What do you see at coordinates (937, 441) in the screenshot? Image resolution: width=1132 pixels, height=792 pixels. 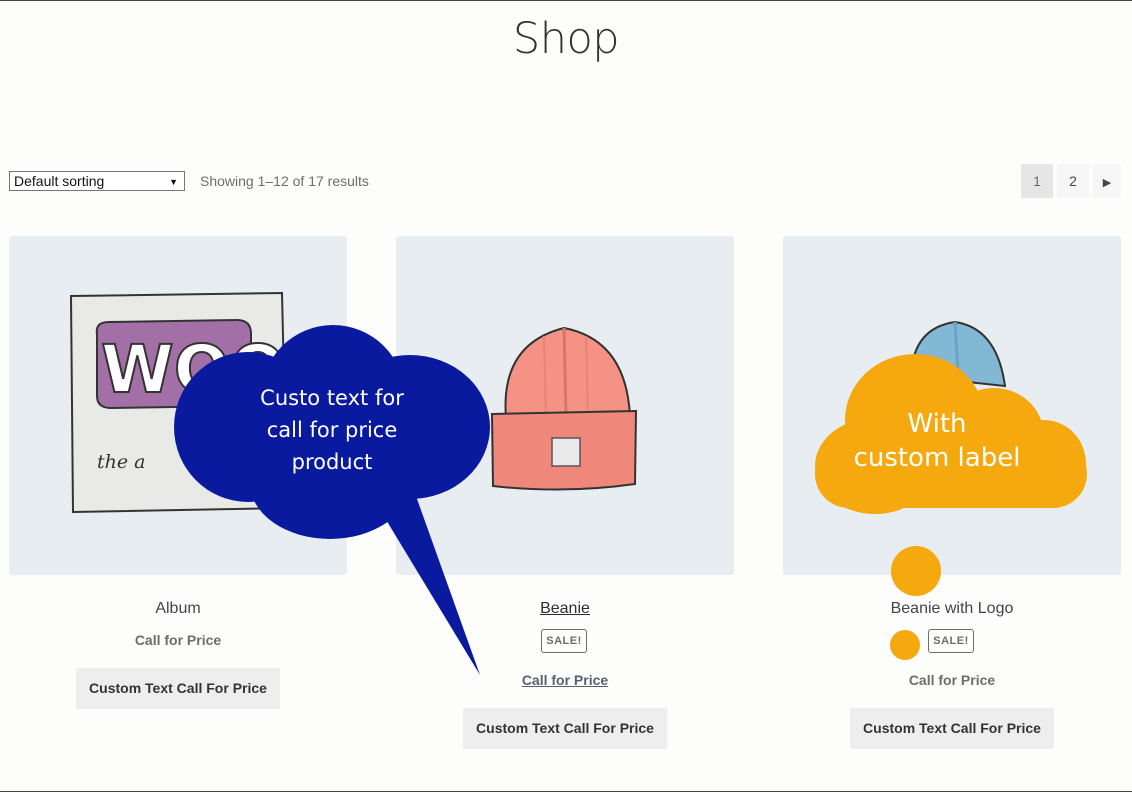 I see `orange-callout-text: With custom label` at bounding box center [937, 441].